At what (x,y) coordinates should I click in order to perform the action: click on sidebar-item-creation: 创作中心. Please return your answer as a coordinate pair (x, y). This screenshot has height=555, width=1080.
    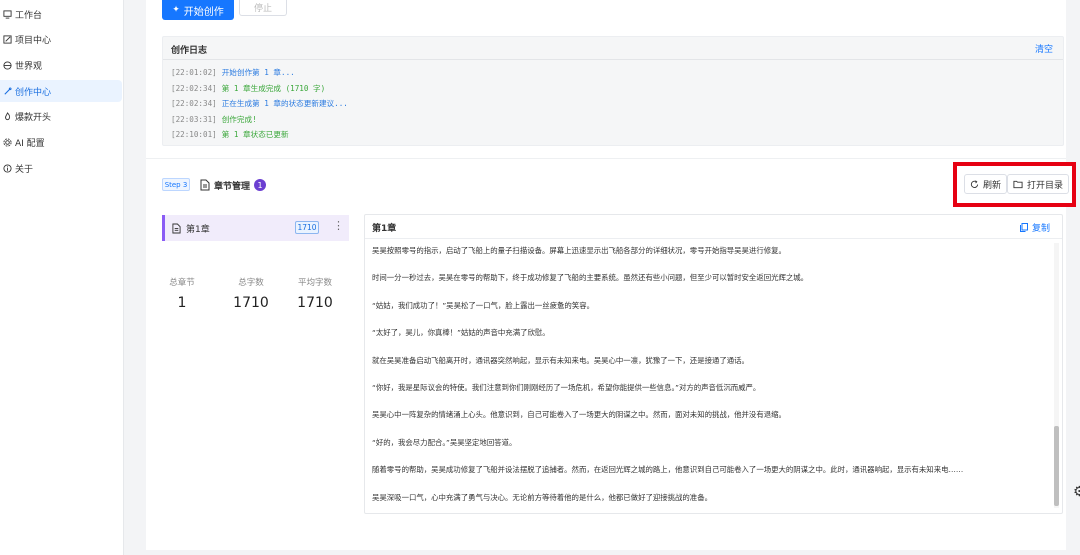
    Looking at the image, I should click on (61, 91).